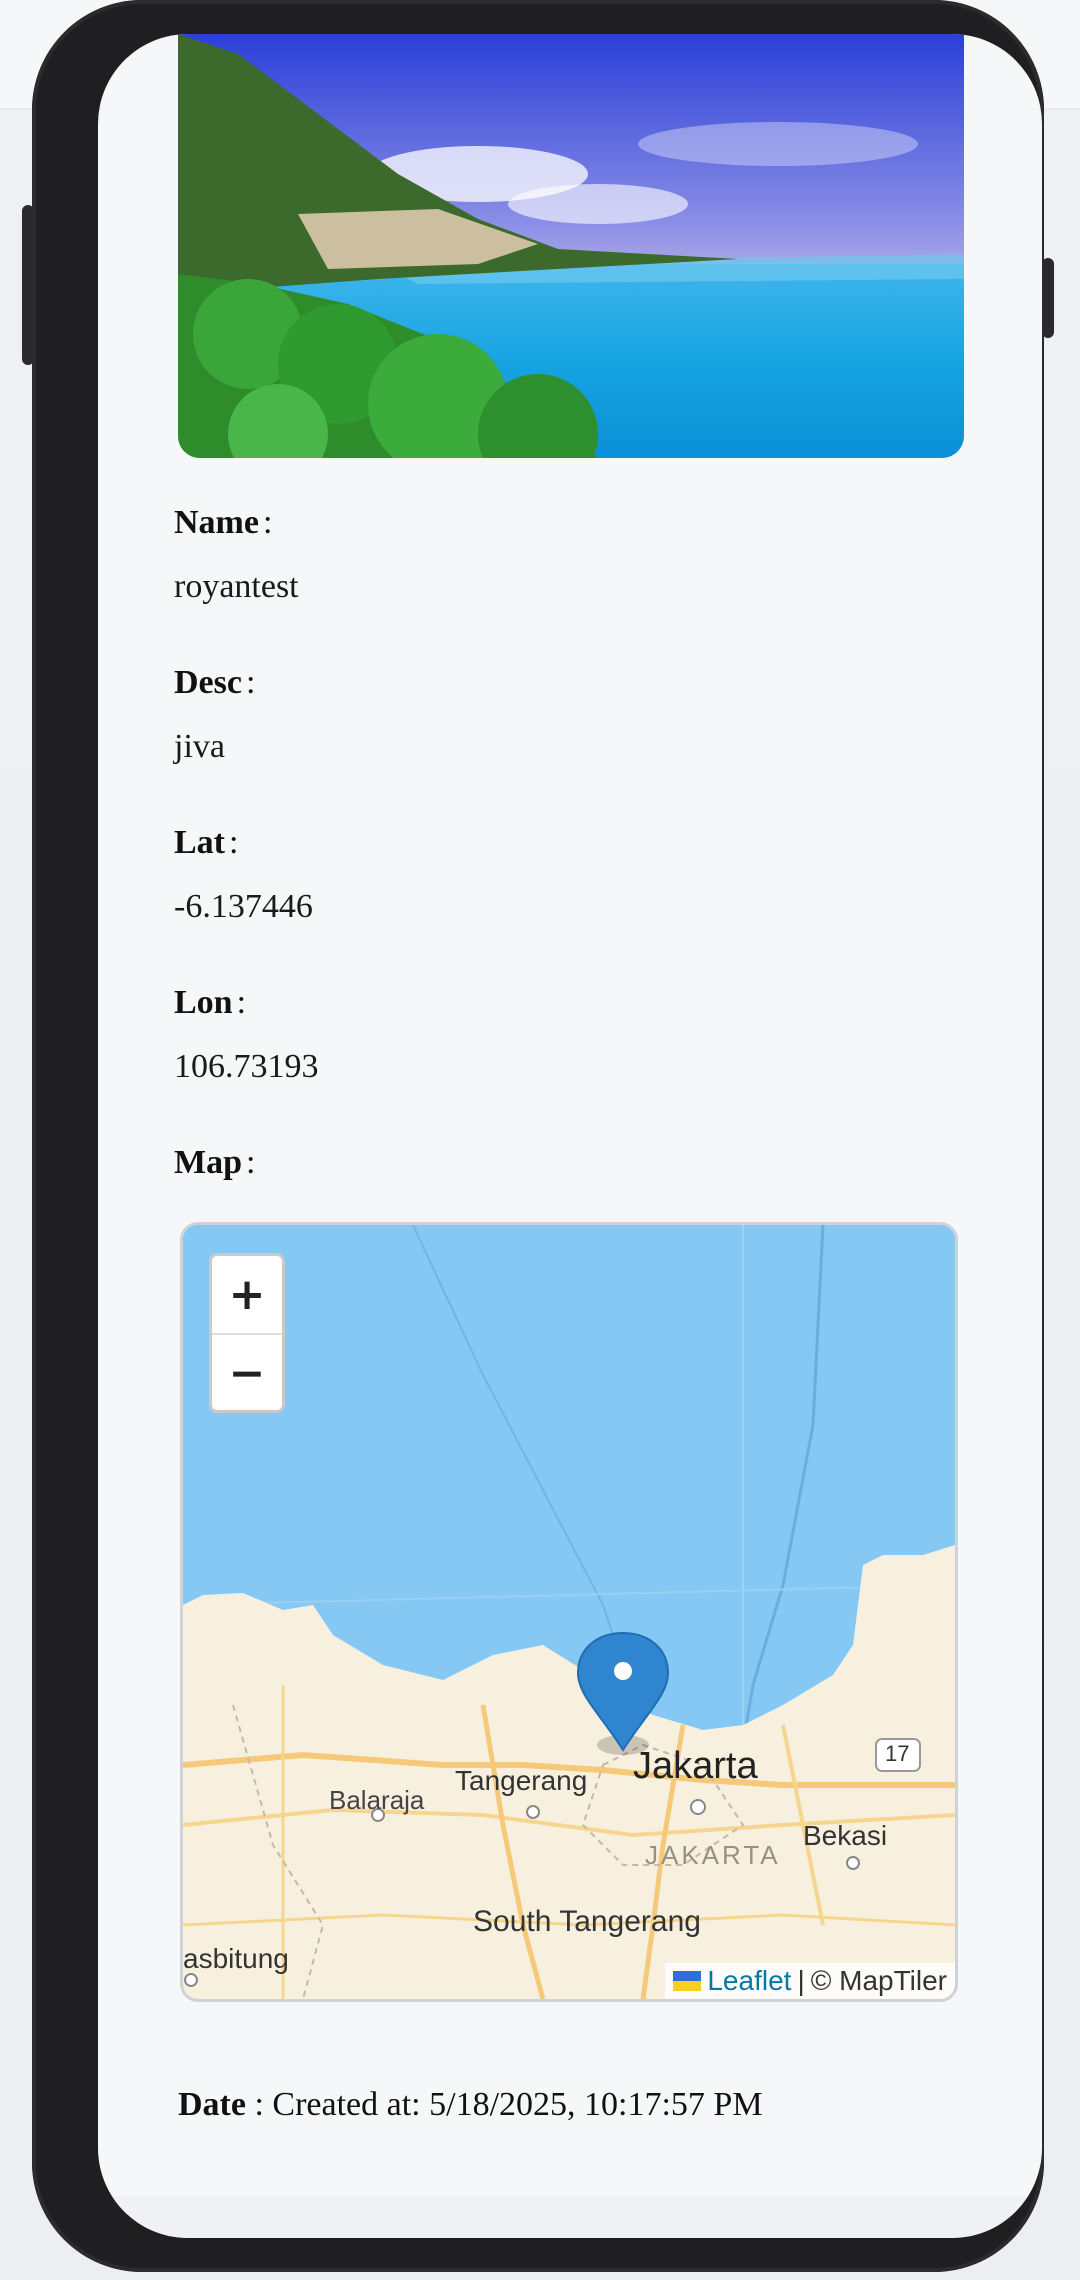  I want to click on map-field: Map :, so click(214, 1163).